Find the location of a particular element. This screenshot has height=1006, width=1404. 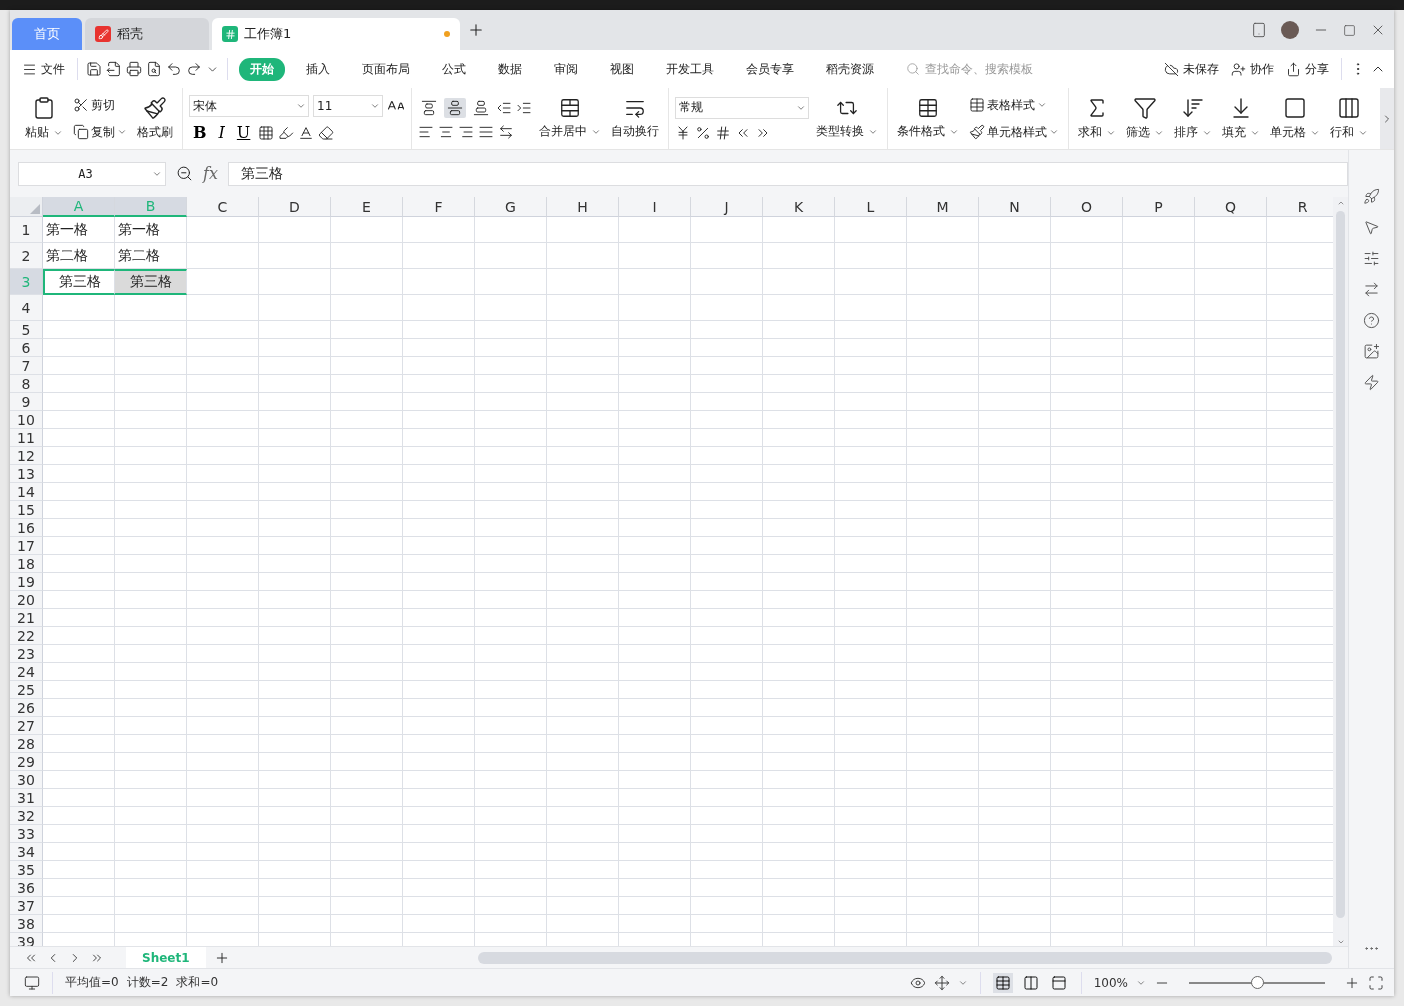

name-box: A3 is located at coordinates (92, 173).